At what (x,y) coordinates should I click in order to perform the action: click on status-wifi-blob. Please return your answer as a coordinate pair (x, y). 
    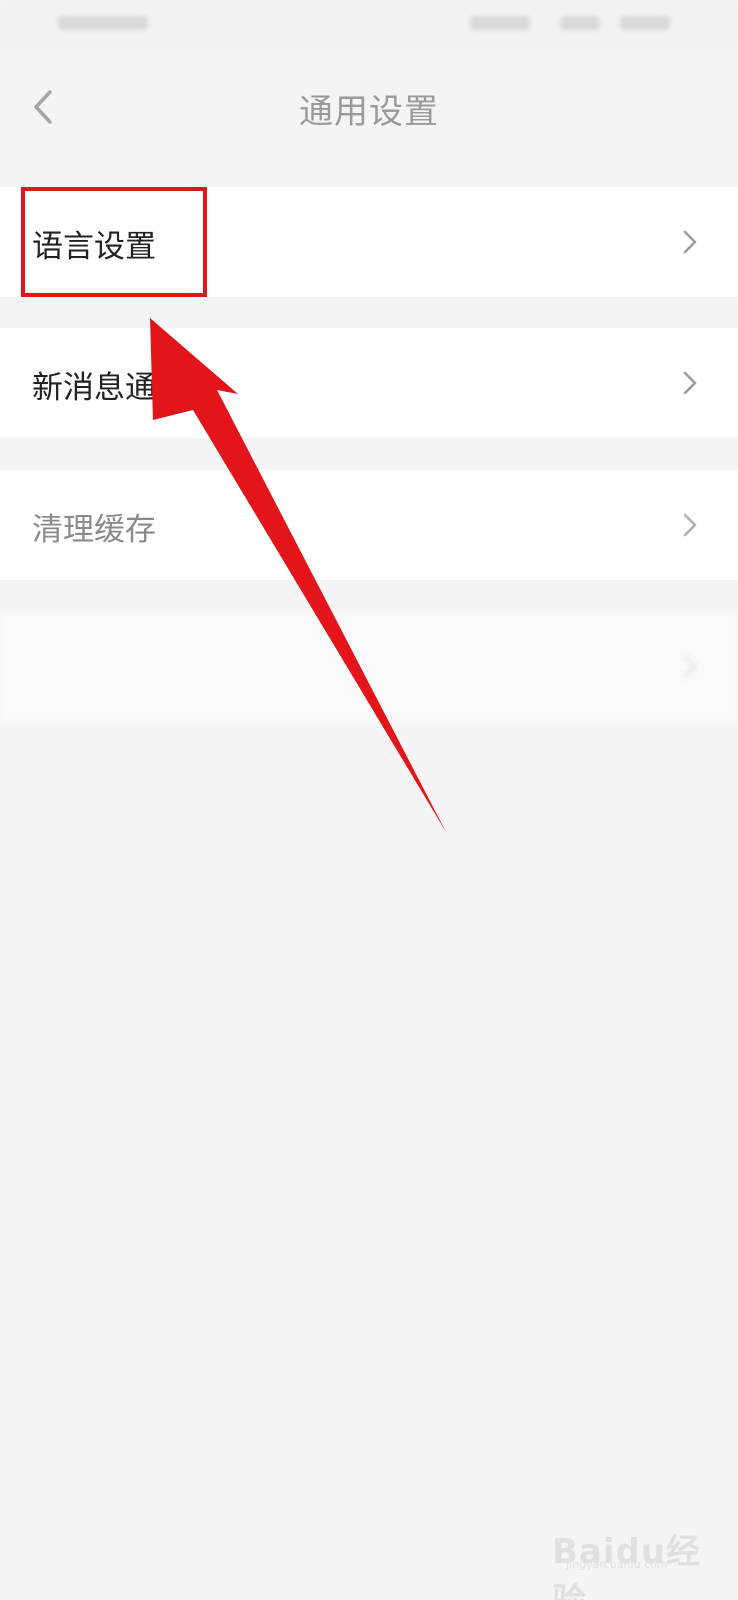
    Looking at the image, I should click on (580, 23).